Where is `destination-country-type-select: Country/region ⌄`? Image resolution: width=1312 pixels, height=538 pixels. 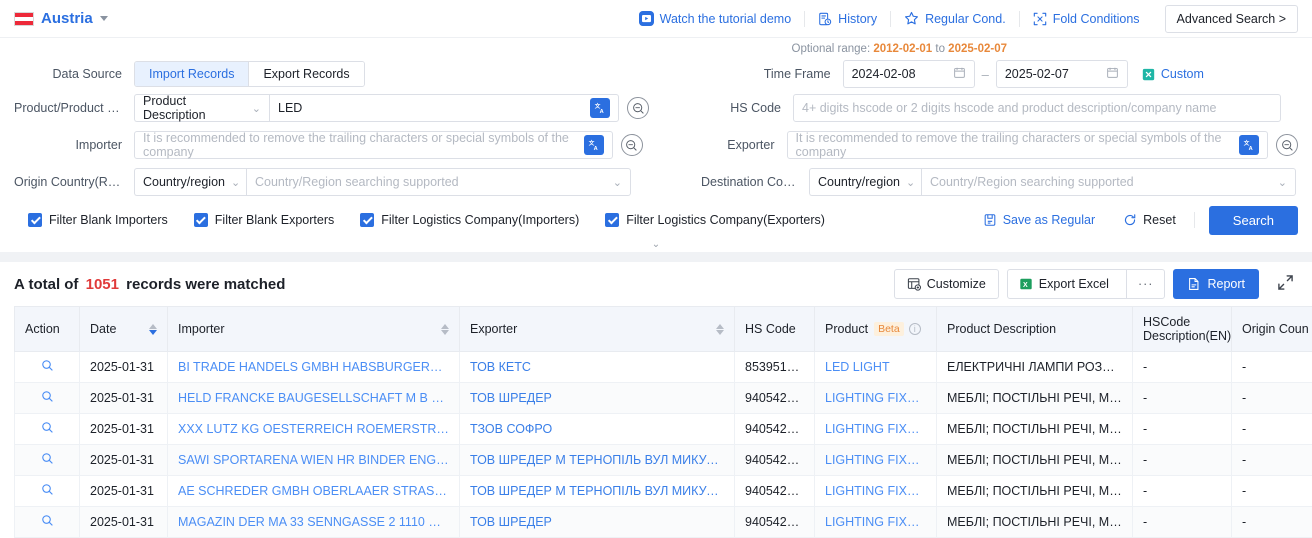 destination-country-type-select: Country/region ⌄ is located at coordinates (865, 182).